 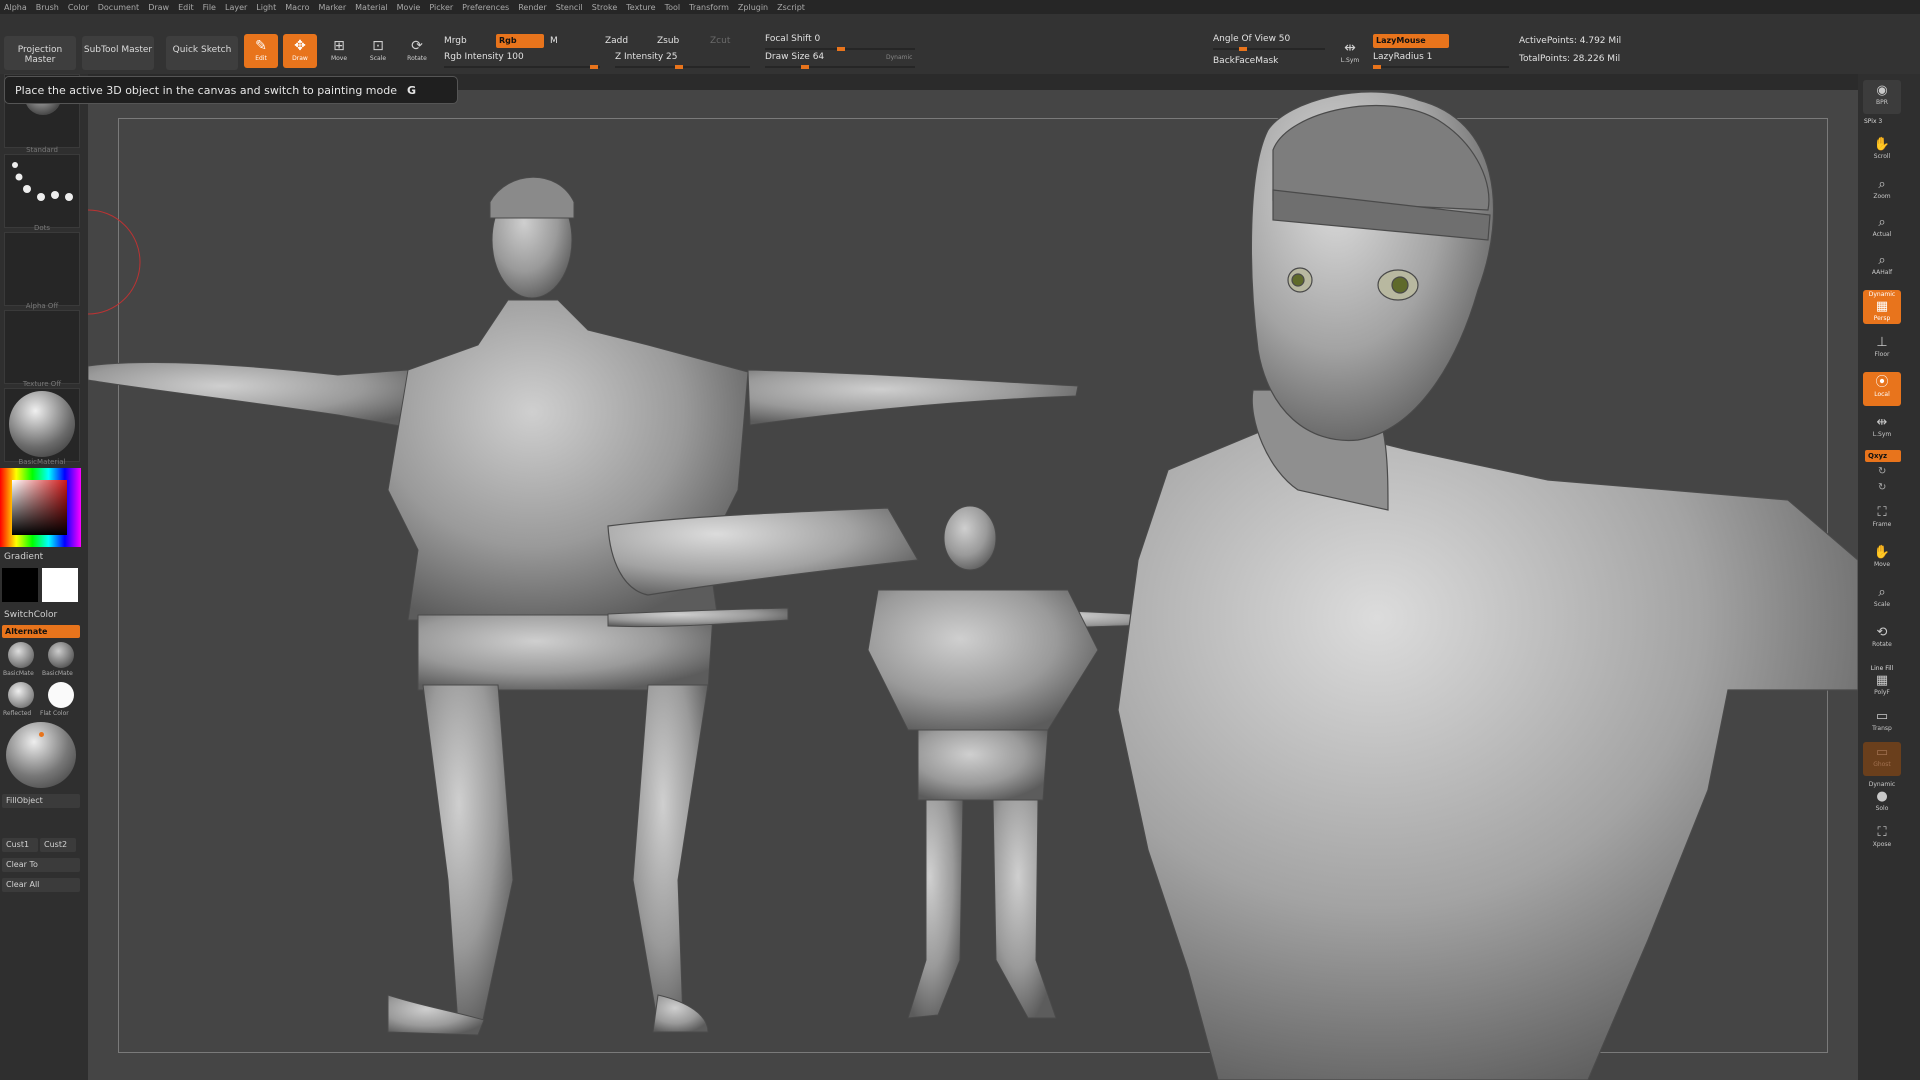 What do you see at coordinates (409, 7) in the screenshot?
I see `menu-movie: Movie` at bounding box center [409, 7].